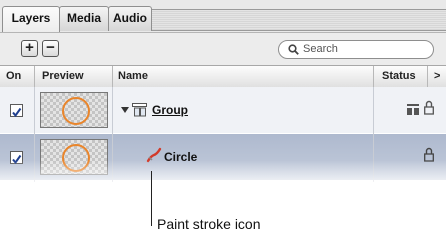  What do you see at coordinates (170, 110) in the screenshot?
I see `layer-name-group: Group` at bounding box center [170, 110].